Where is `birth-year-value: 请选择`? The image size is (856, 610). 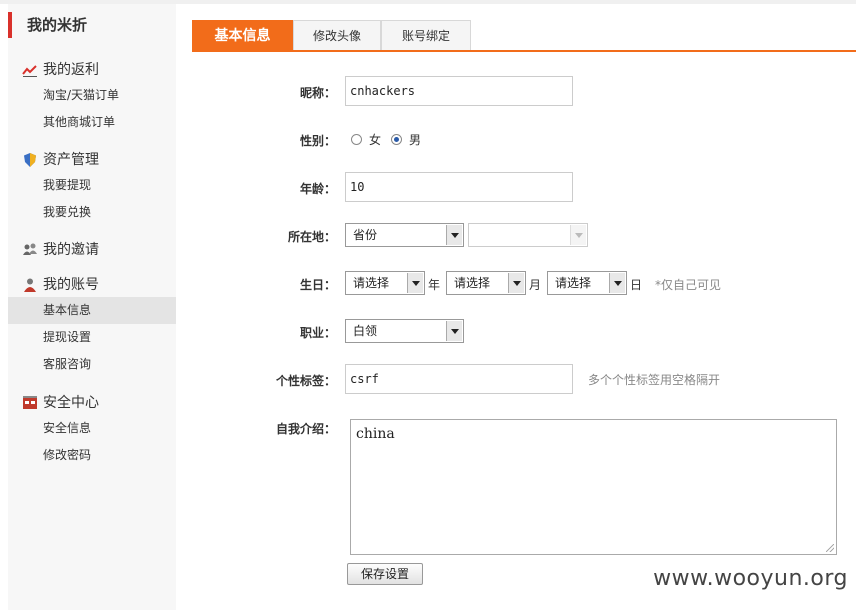
birth-year-value: 请选择 is located at coordinates (371, 283).